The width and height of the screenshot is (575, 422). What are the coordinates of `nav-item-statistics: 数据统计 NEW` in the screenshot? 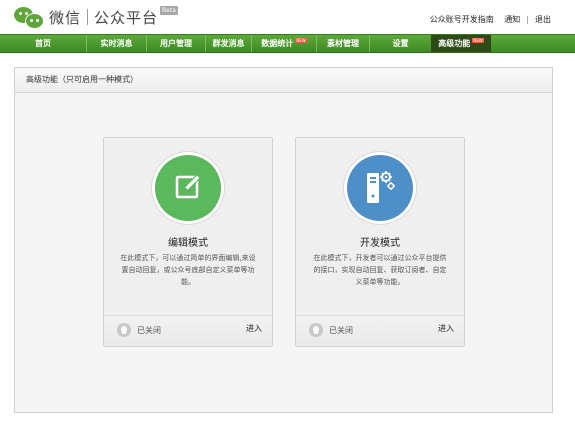 It's located at (284, 43).